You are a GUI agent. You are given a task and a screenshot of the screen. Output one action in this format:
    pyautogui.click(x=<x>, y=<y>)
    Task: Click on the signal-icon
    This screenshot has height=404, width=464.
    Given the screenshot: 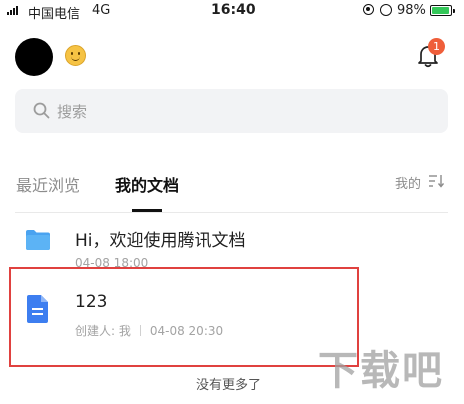 What is the action you would take?
    pyautogui.click(x=12, y=10)
    